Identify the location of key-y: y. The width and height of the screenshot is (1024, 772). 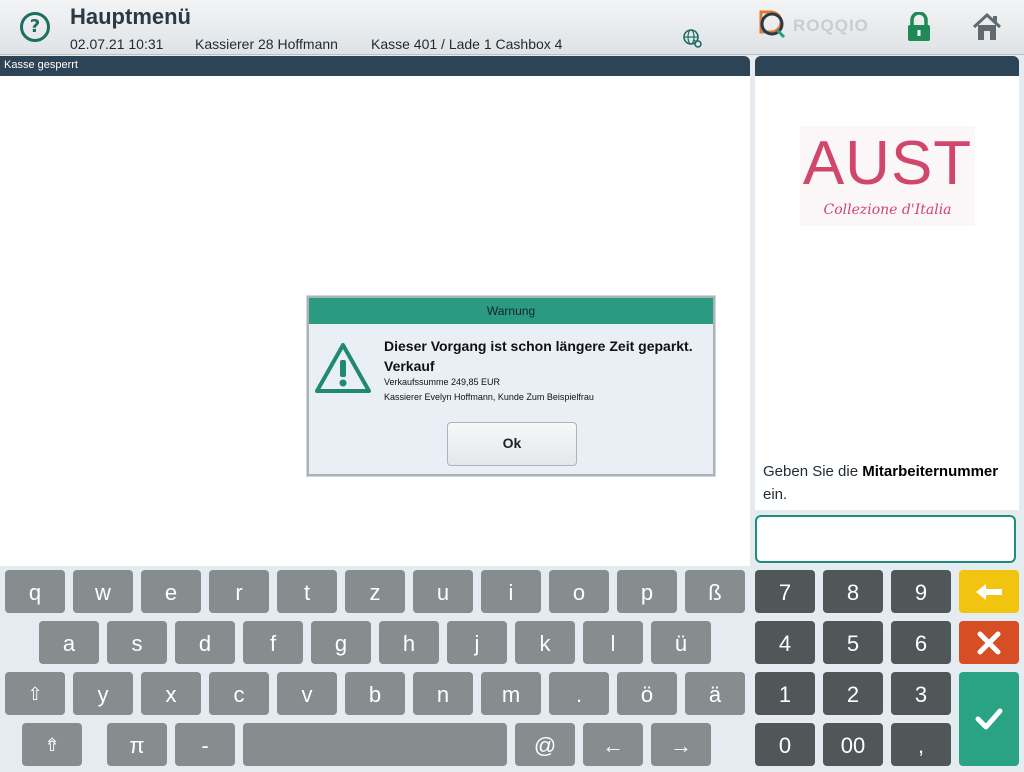
(103, 693).